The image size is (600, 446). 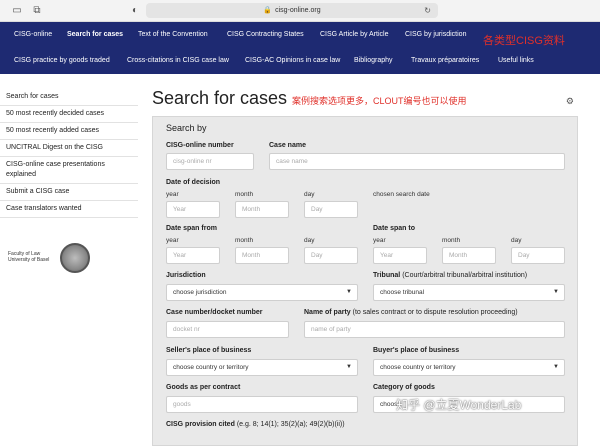 I want to click on case-number-input: docket nr, so click(x=227, y=329).